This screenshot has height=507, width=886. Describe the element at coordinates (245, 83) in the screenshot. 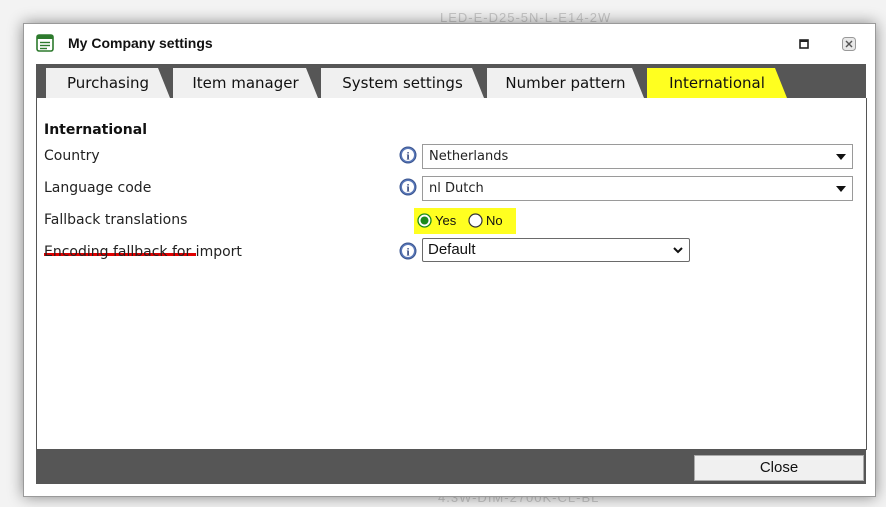

I see `tab-item-manager: Item manager` at that location.